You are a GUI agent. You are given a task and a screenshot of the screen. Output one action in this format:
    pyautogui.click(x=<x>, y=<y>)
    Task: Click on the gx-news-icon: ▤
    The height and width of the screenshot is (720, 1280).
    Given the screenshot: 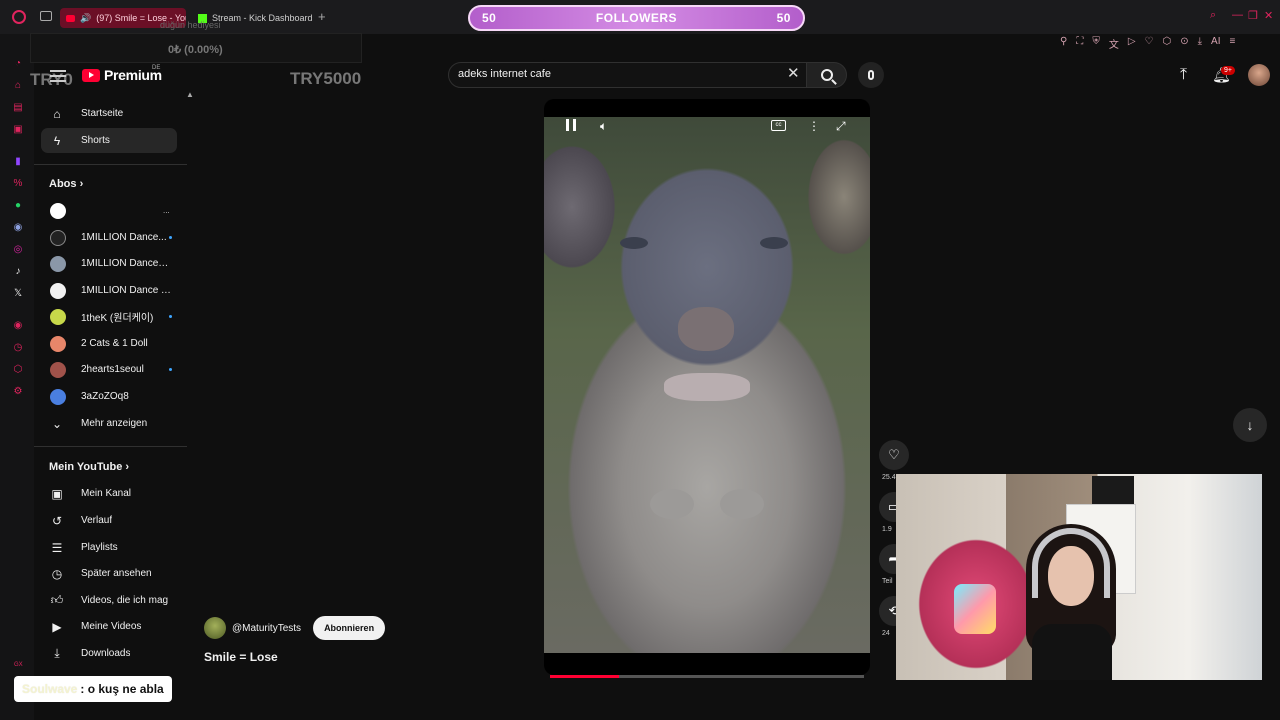 What is the action you would take?
    pyautogui.click(x=18, y=108)
    